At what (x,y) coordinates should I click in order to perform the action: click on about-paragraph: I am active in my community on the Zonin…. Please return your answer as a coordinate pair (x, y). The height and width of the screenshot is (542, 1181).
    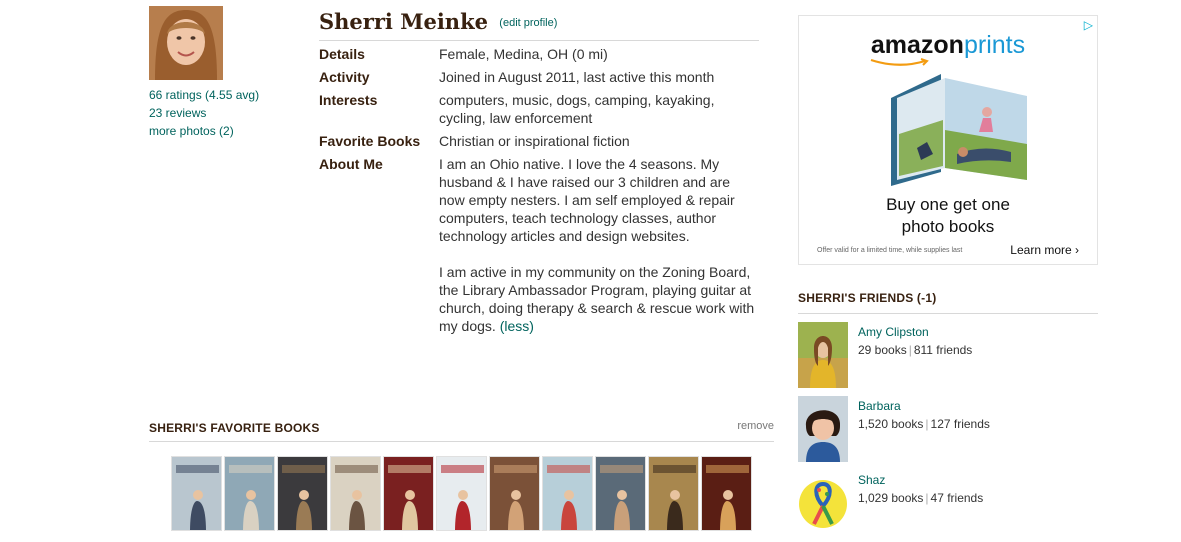
    Looking at the image, I should click on (599, 299).